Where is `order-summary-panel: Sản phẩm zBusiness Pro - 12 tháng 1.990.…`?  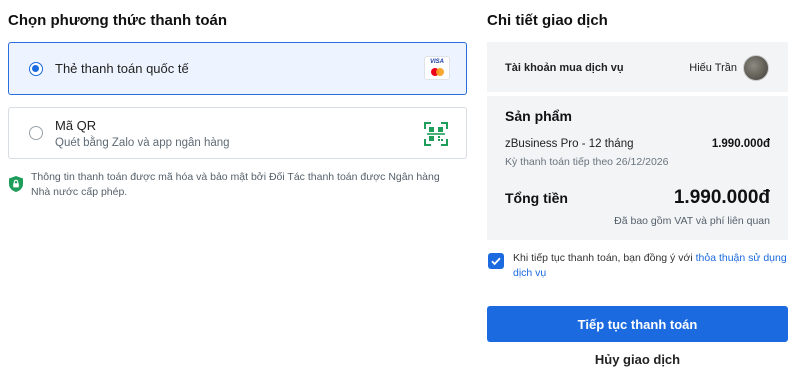
order-summary-panel: Sản phẩm zBusiness Pro - 12 tháng 1.990.… is located at coordinates (637, 168).